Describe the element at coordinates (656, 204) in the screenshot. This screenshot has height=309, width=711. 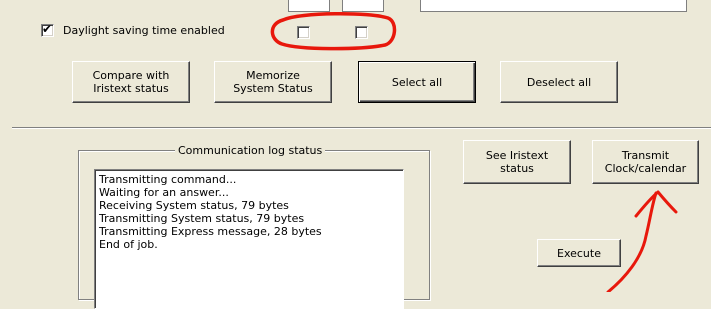
I see `annotation-arrow-head` at that location.